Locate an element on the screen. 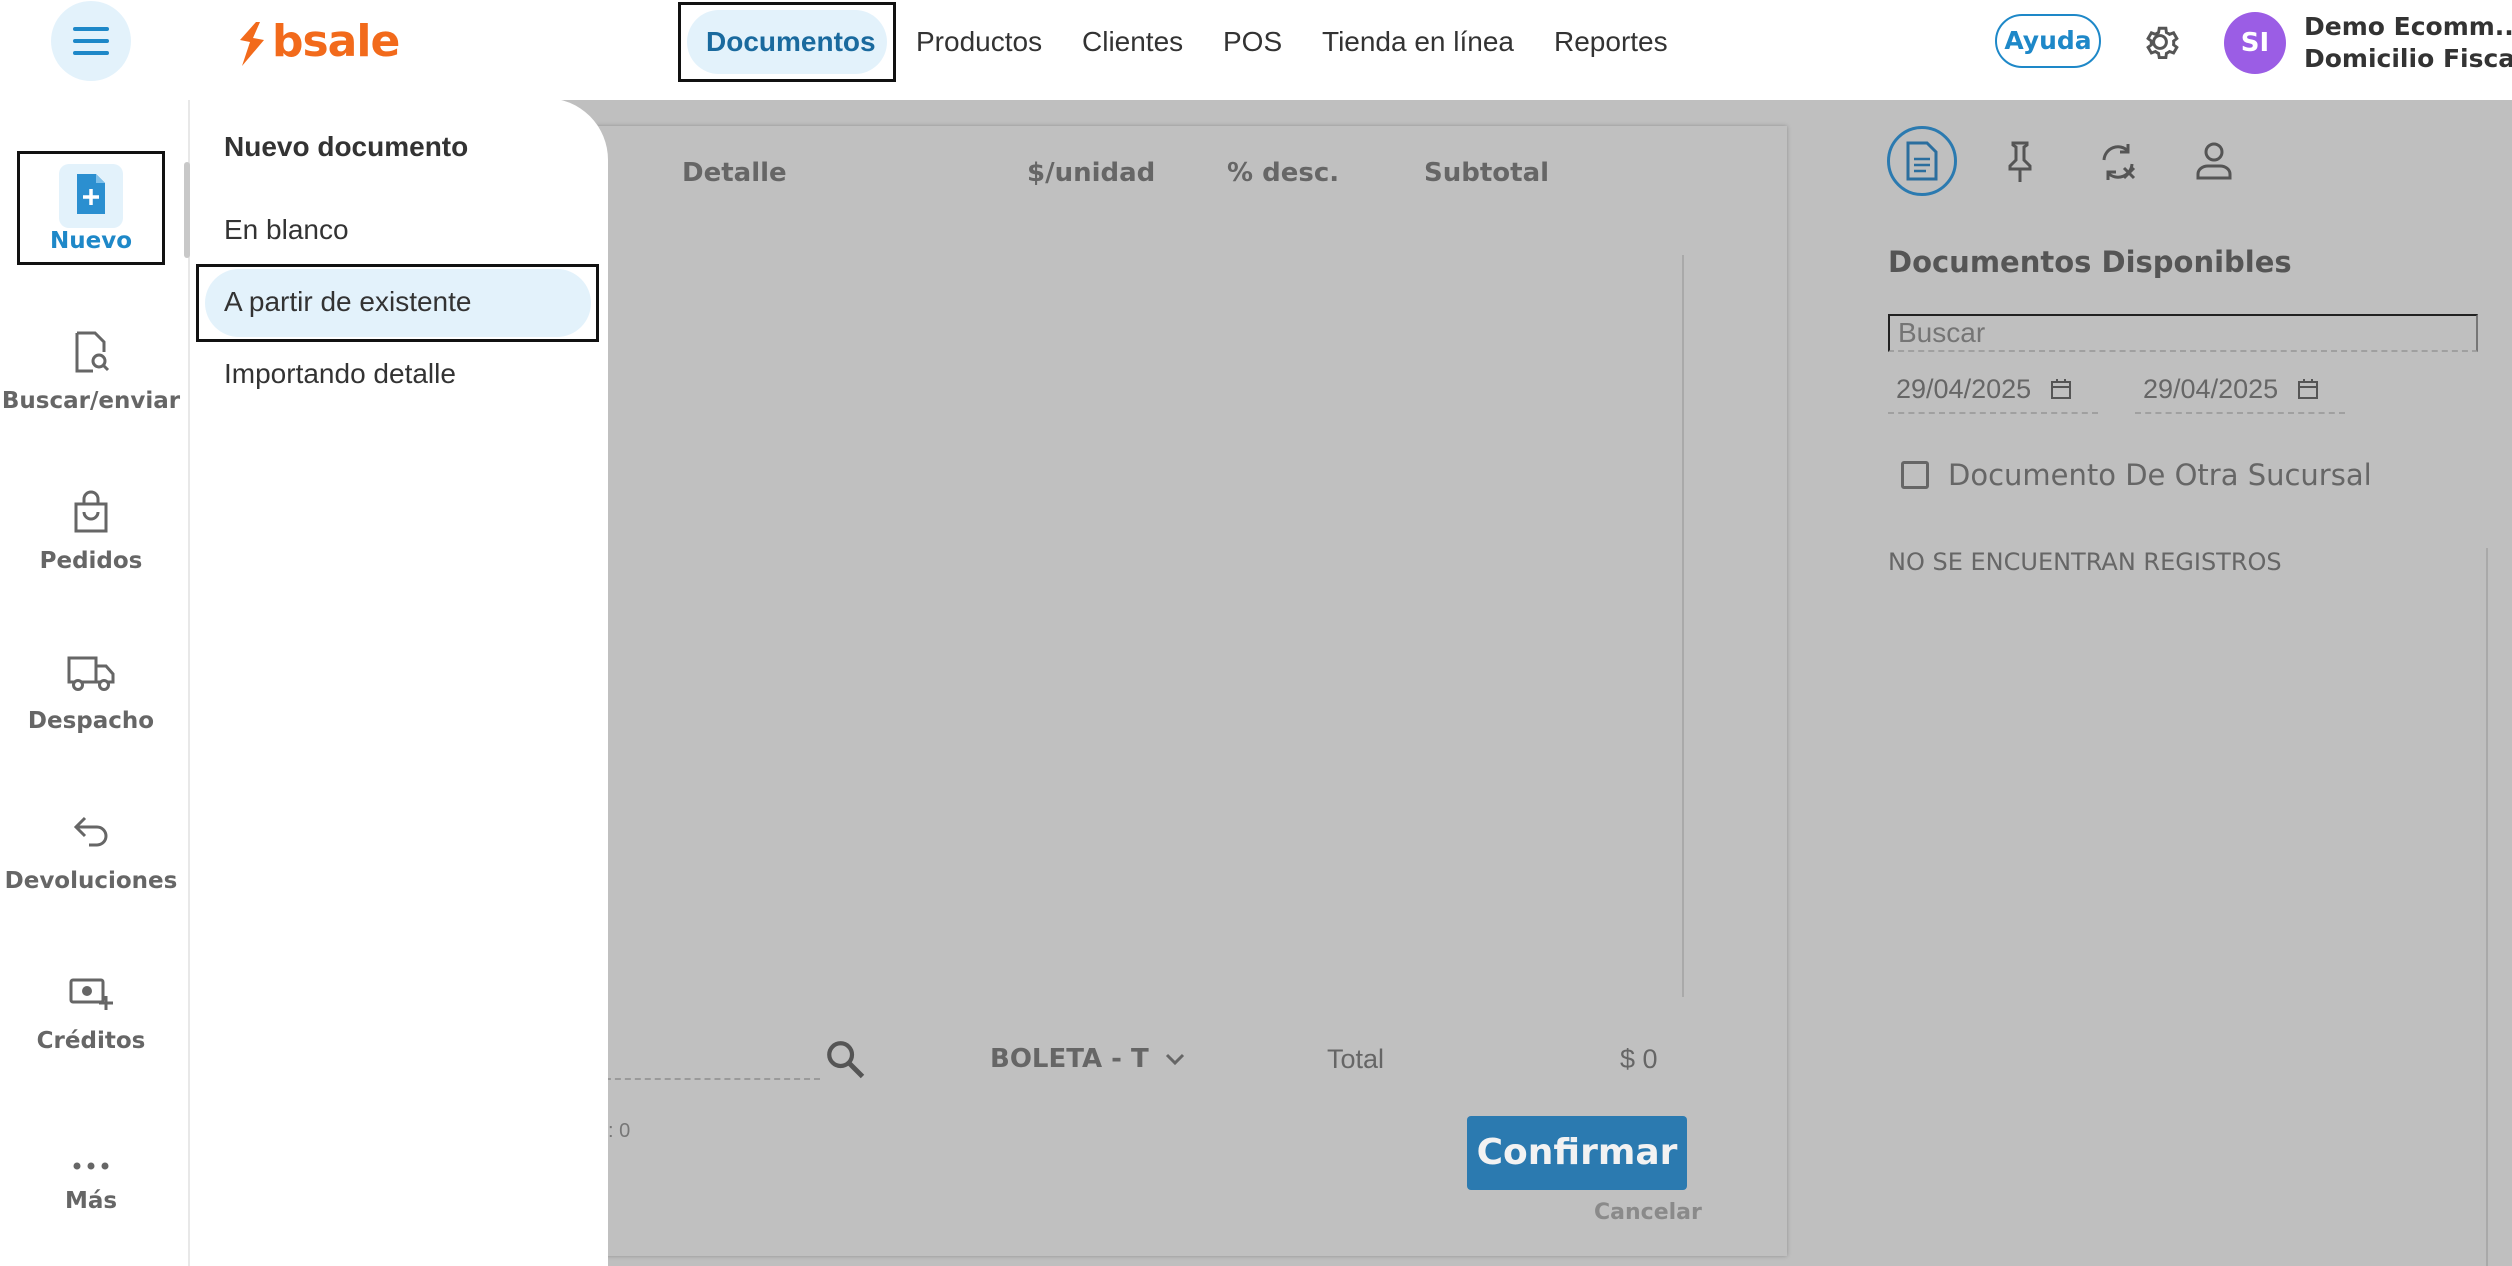  search-icon is located at coordinates (845, 1059).